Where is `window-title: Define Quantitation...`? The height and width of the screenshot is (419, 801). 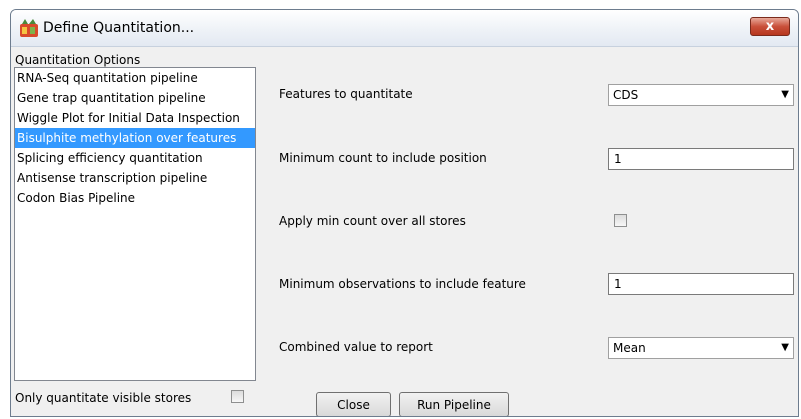 window-title: Define Quantitation... is located at coordinates (119, 28).